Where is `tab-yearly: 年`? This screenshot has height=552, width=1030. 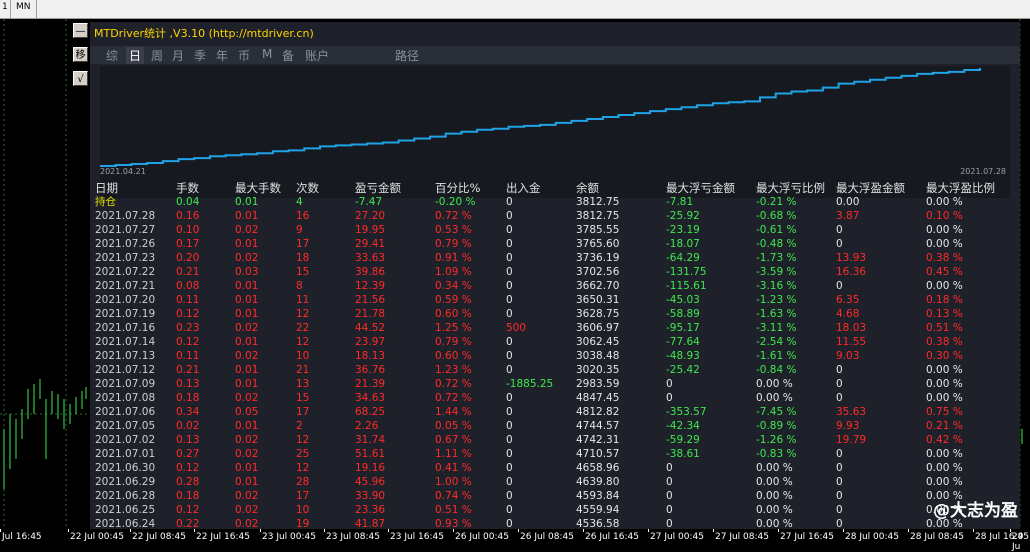 tab-yearly: 年 is located at coordinates (222, 55).